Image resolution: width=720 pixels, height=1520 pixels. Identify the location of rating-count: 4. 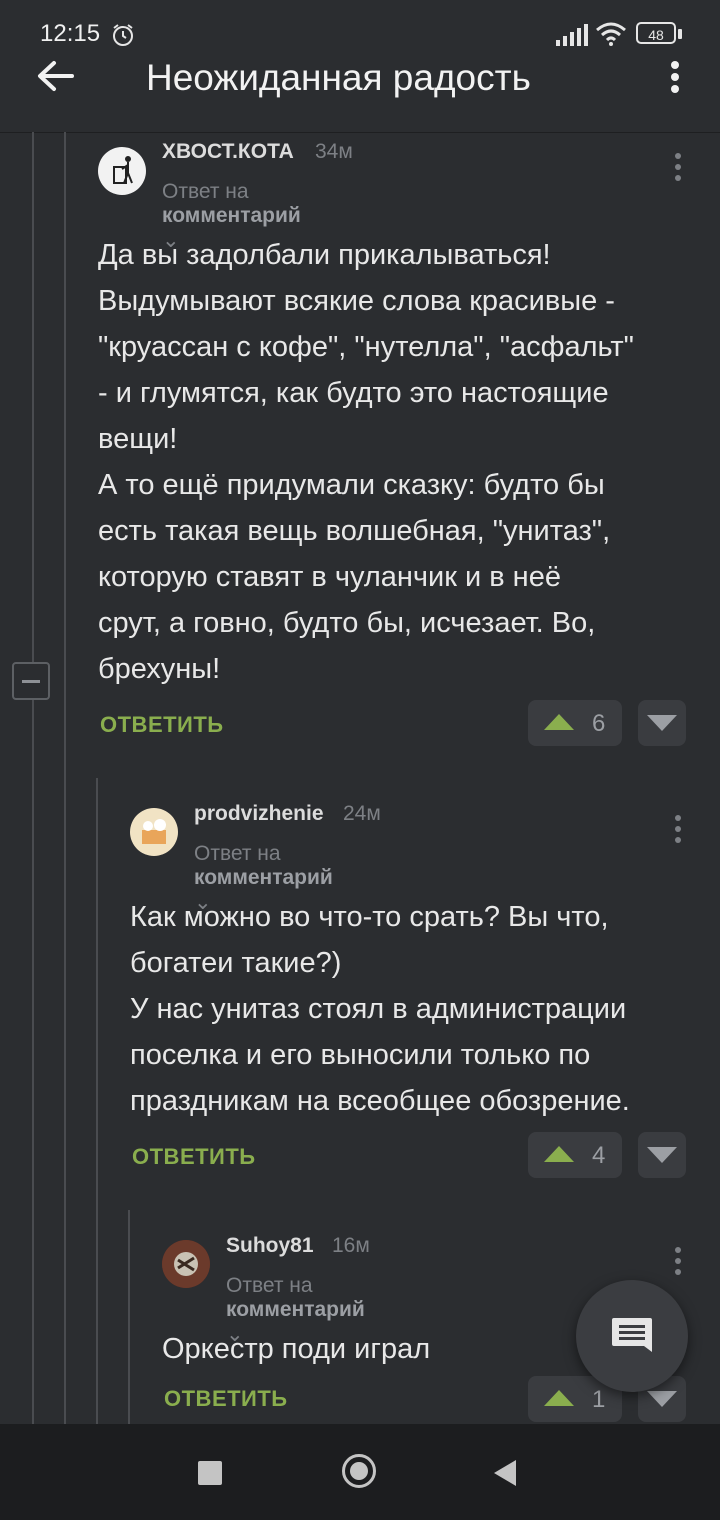
(599, 1155).